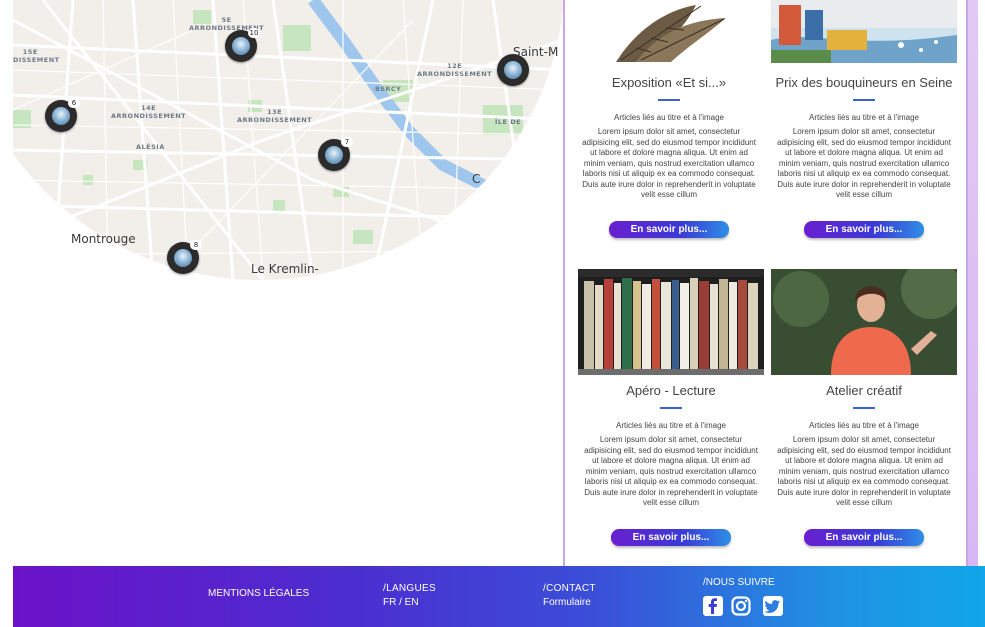  What do you see at coordinates (455, 74) in the screenshot?
I see `map-label-arr12-text: ARRONDISSEMENT` at bounding box center [455, 74].